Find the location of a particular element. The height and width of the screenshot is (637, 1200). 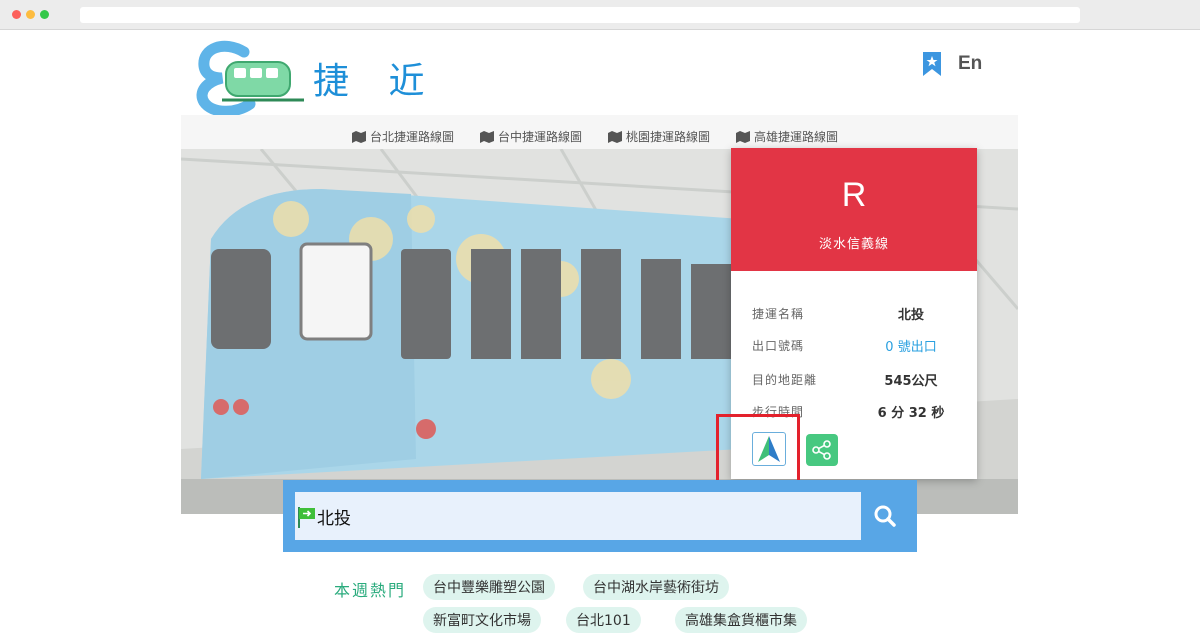

nav-link-kaohsiung: 高雄捷運路線圖 is located at coordinates (787, 136).